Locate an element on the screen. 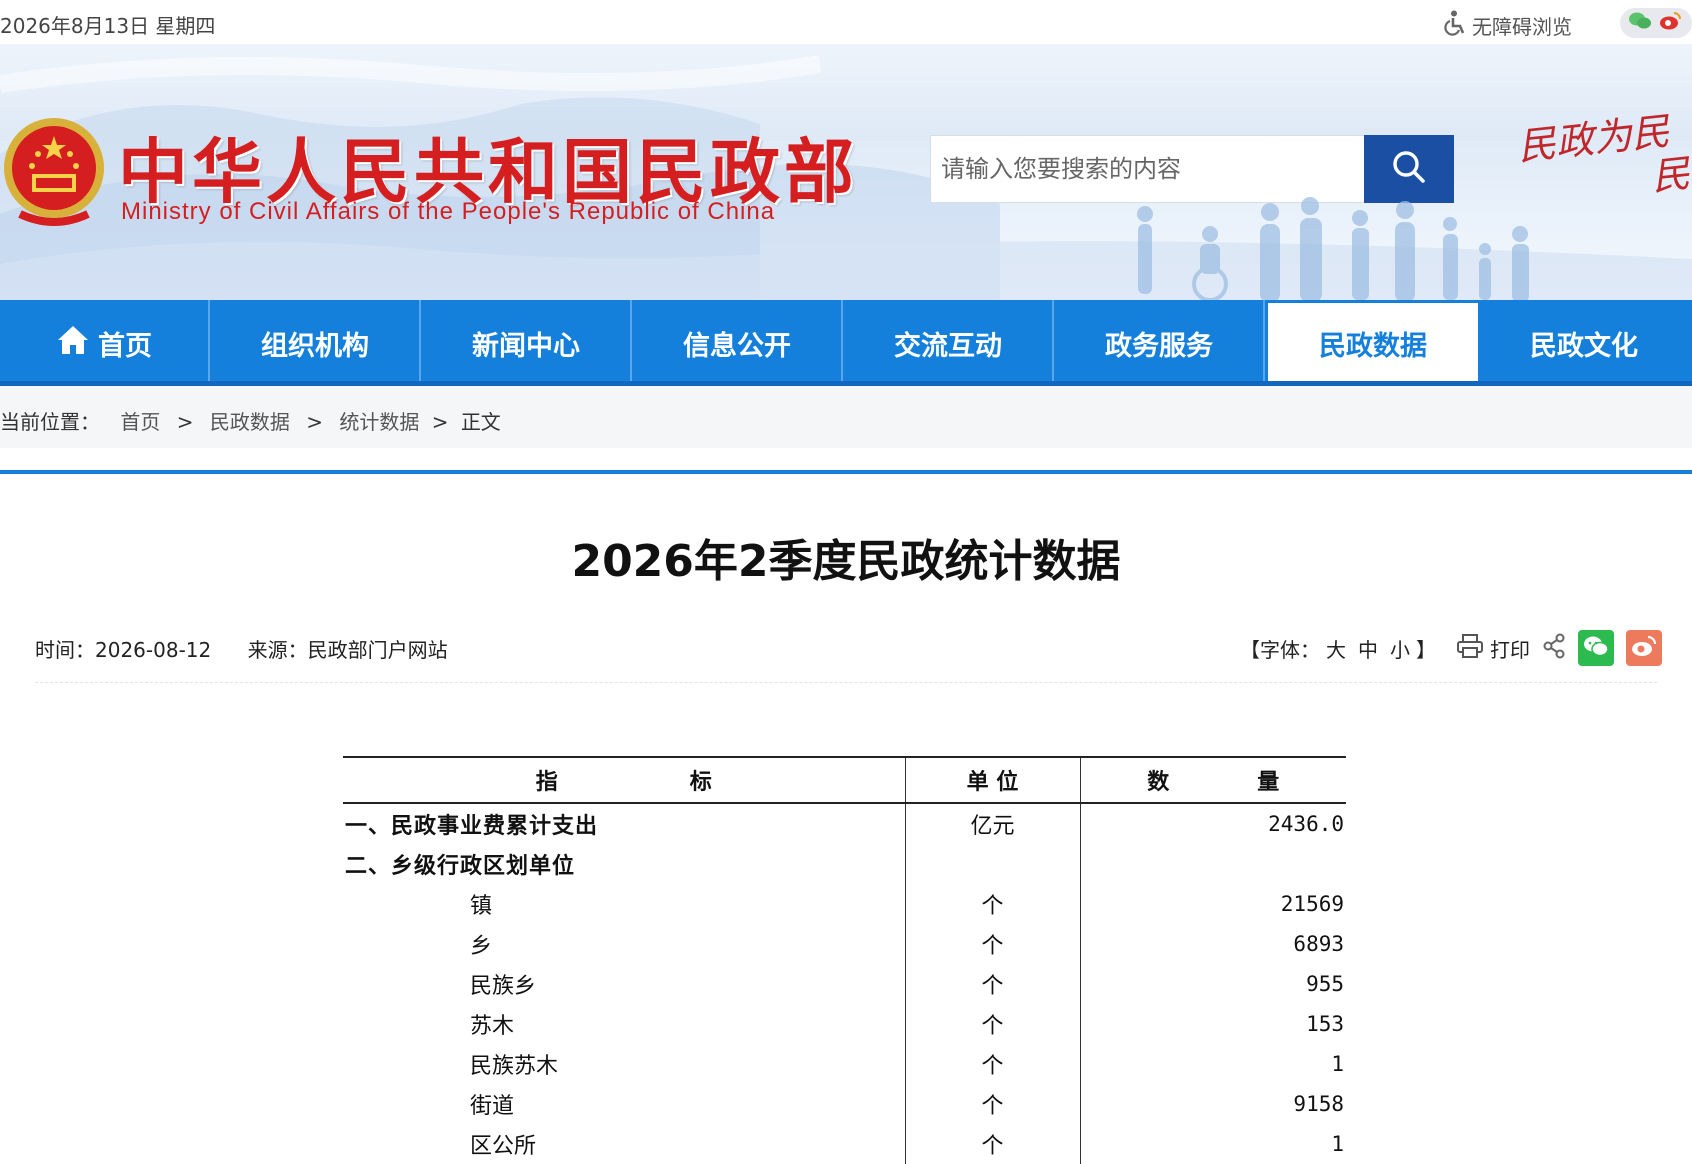 Image resolution: width=1692 pixels, height=1164 pixels. indicator-value: 6893 is located at coordinates (1212, 944).